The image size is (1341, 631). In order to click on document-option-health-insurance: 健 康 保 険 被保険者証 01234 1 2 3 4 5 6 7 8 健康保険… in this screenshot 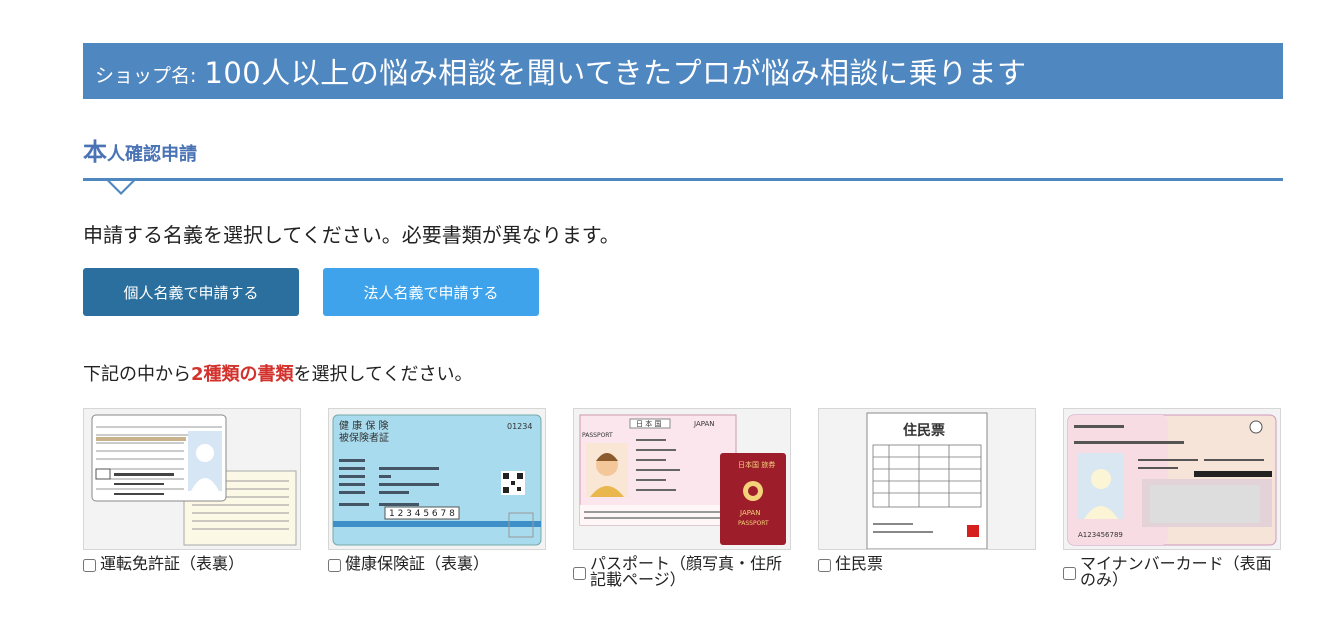, I will do `click(437, 490)`.